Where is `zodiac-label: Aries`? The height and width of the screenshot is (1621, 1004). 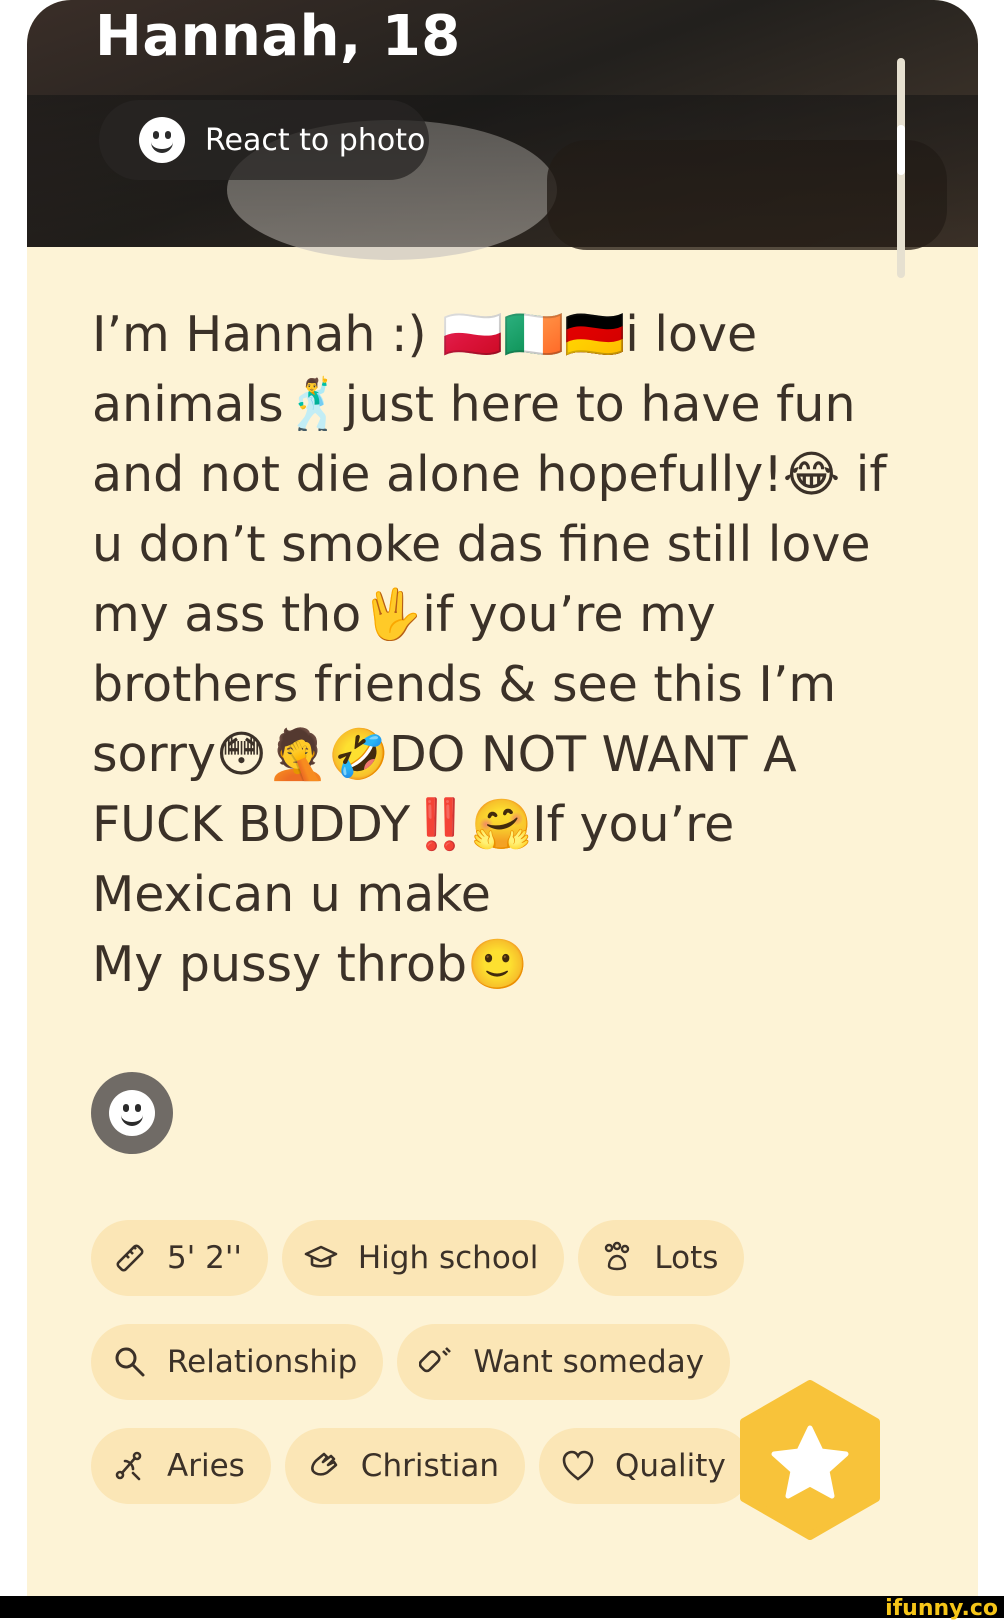
zodiac-label: Aries is located at coordinates (206, 1466).